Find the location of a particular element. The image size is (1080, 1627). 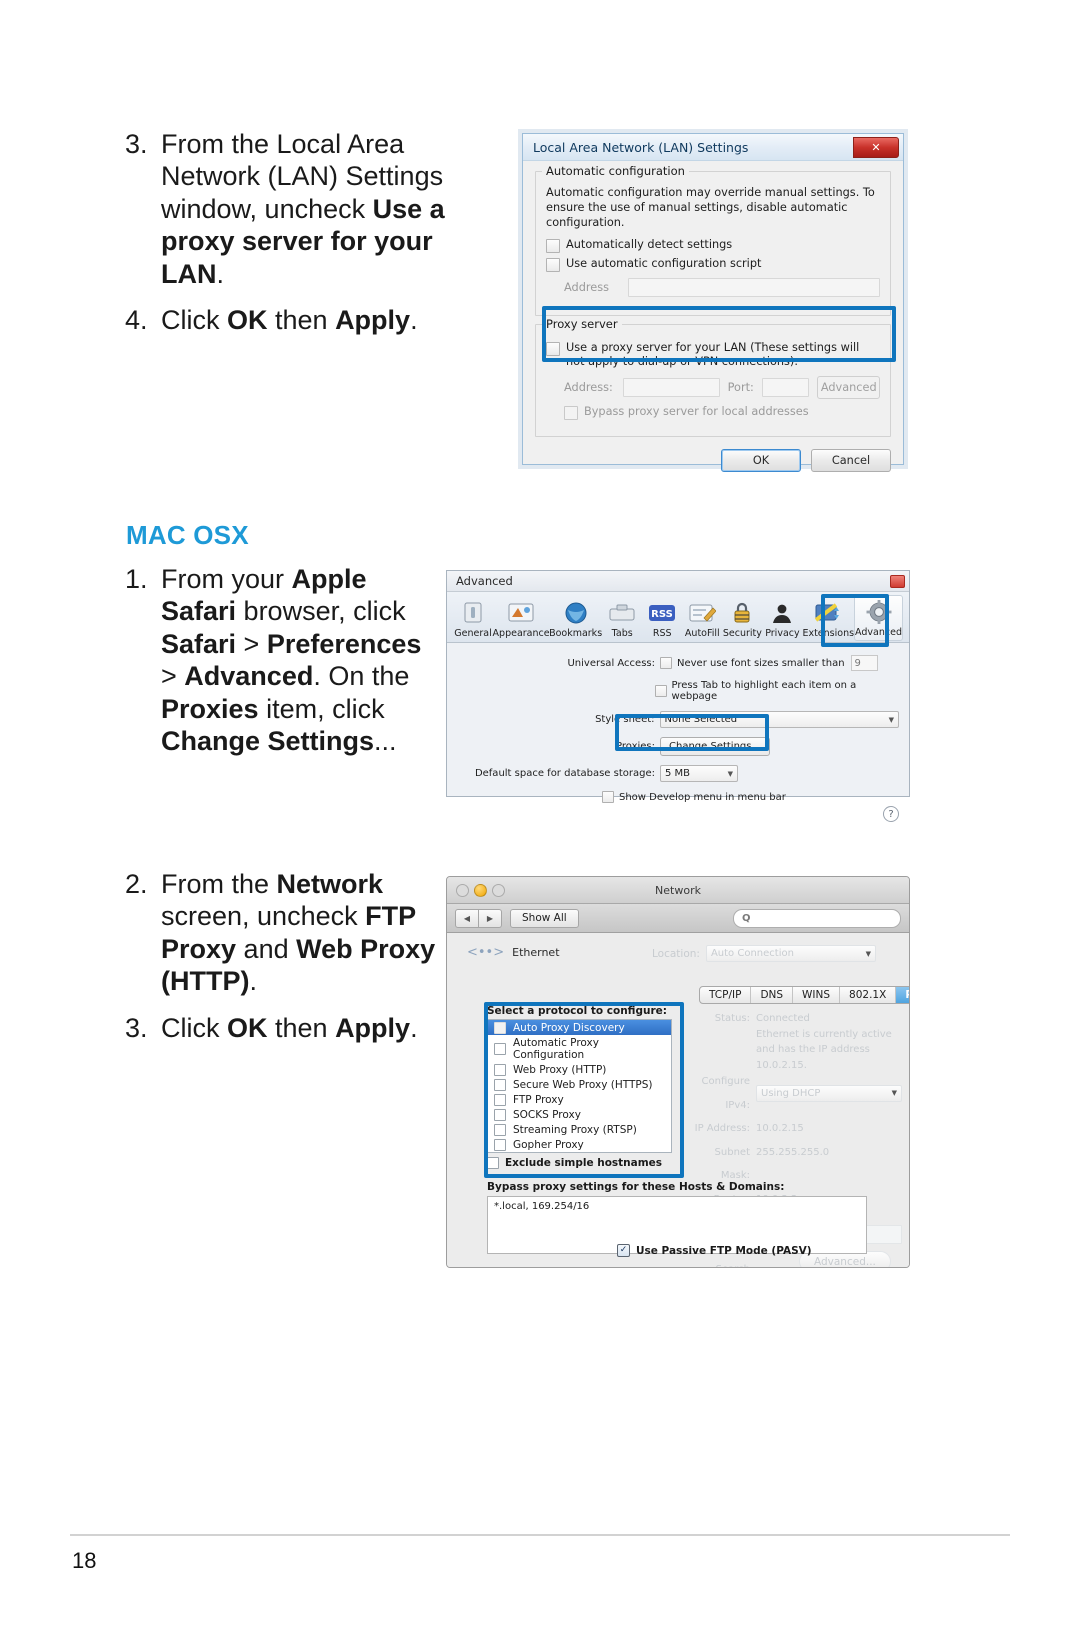

protocol-label: Auto Proxy Discovery is located at coordinates (569, 1027).